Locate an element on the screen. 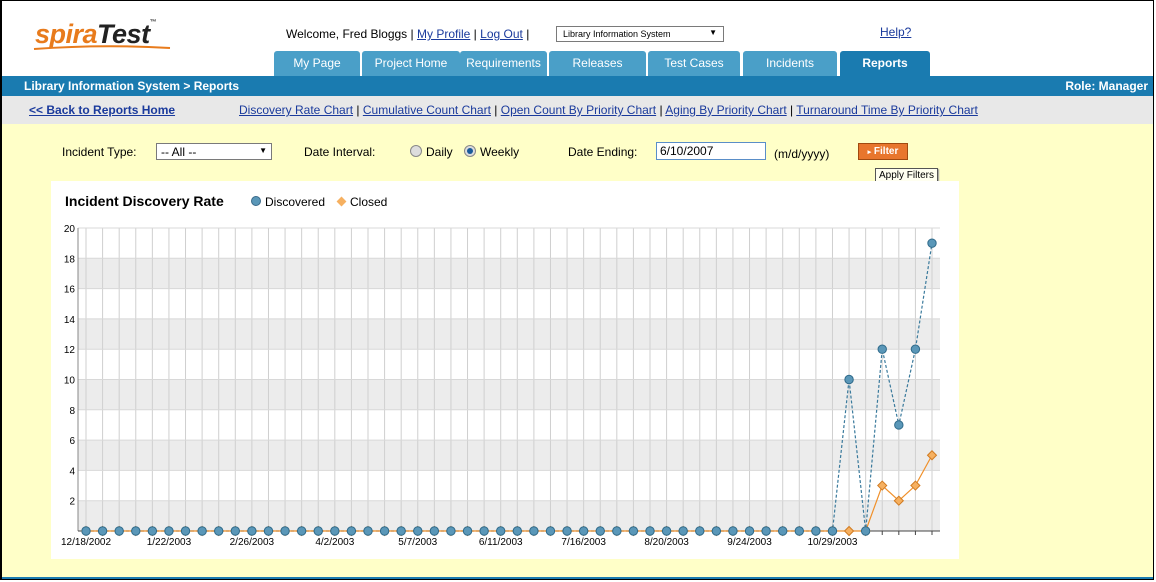 This screenshot has height=582, width=1156. tab-my-page: My Page is located at coordinates (317, 63).